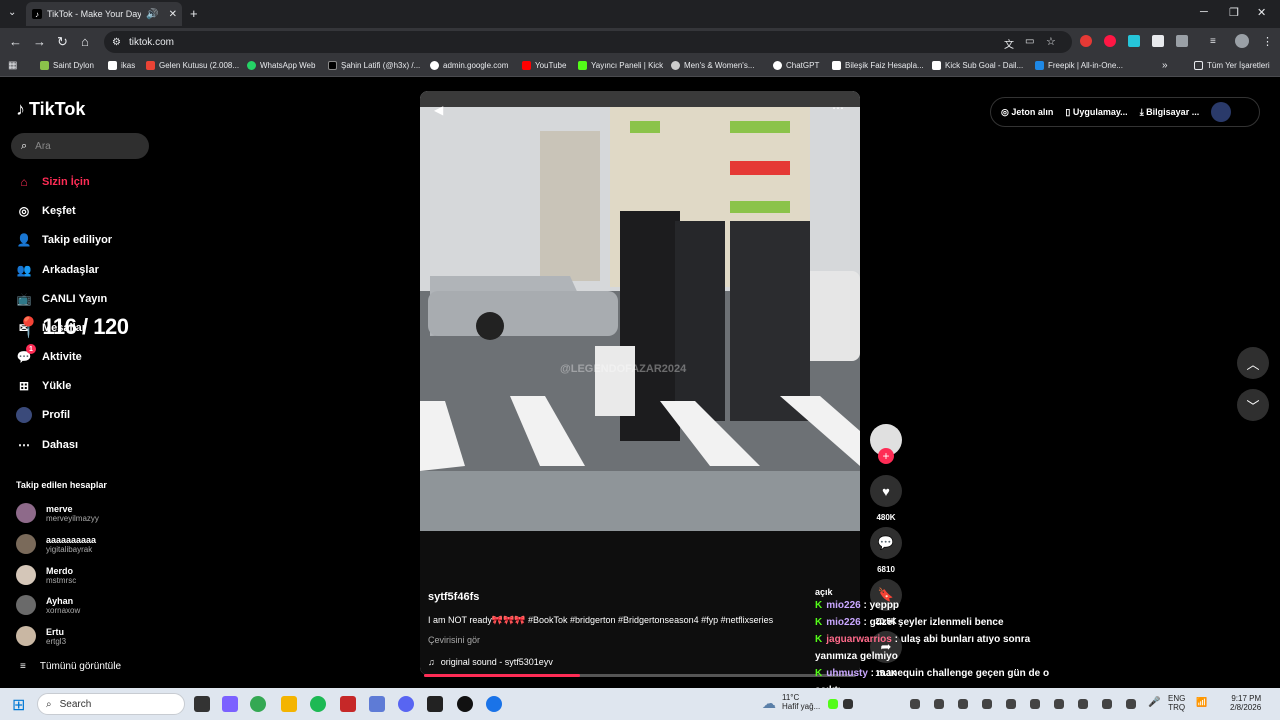 This screenshot has width=1280, height=720. Describe the element at coordinates (1261, 12) in the screenshot. I see `window-close-icon: ✕` at that location.